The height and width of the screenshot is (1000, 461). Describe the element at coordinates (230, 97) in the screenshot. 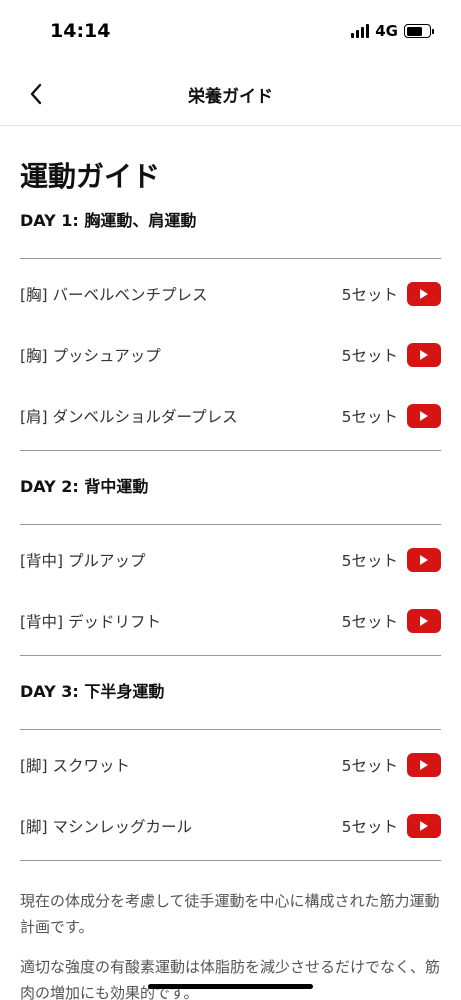

I see `nav-title: 栄養ガイド` at that location.